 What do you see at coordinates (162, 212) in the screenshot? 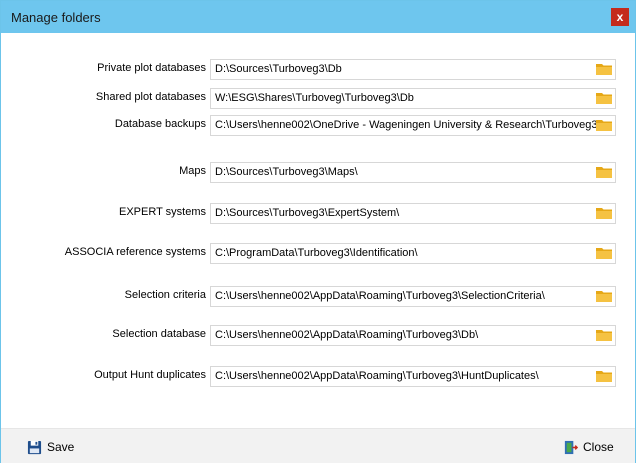
I see `field-label: EXPERT systems` at bounding box center [162, 212].